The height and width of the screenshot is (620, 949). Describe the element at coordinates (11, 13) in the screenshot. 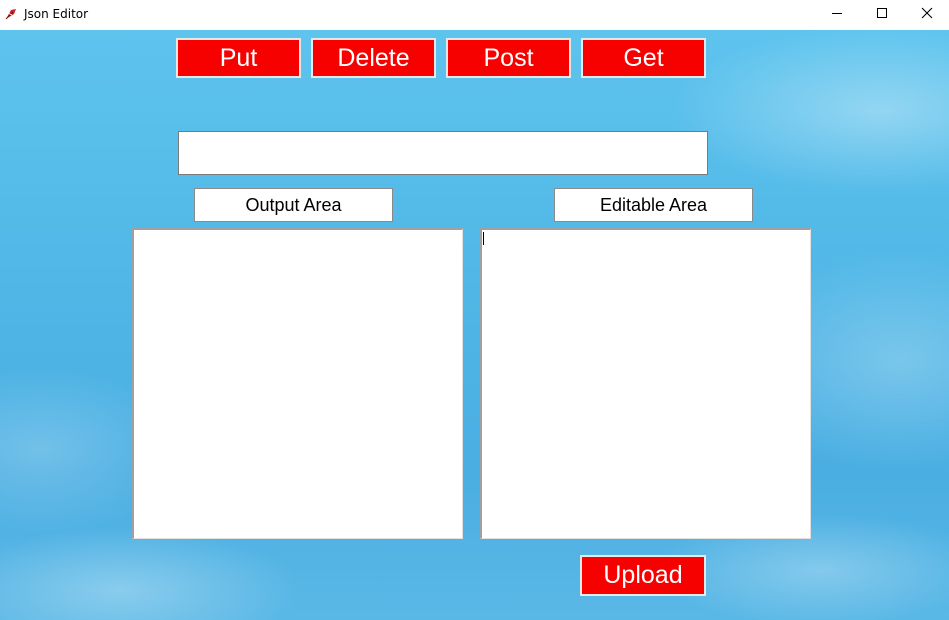

I see `feather-icon` at that location.